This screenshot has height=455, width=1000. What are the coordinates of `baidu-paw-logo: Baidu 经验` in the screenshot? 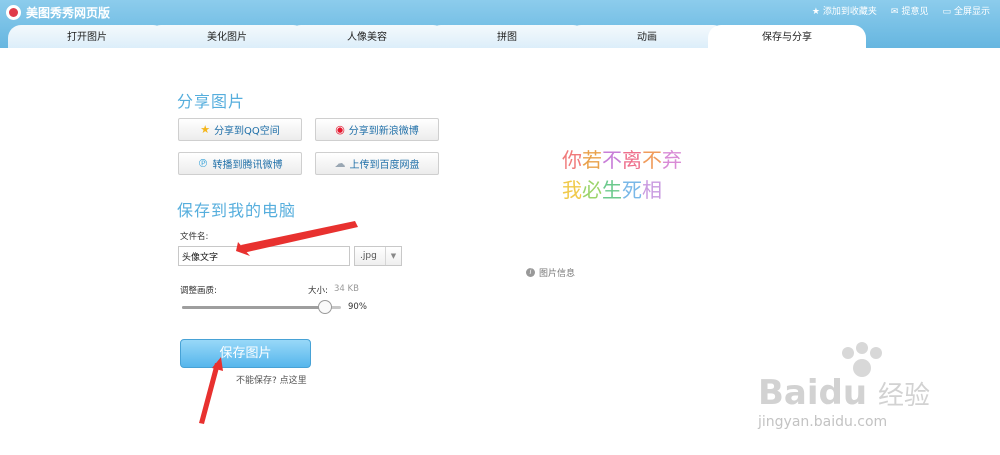 It's located at (844, 377).